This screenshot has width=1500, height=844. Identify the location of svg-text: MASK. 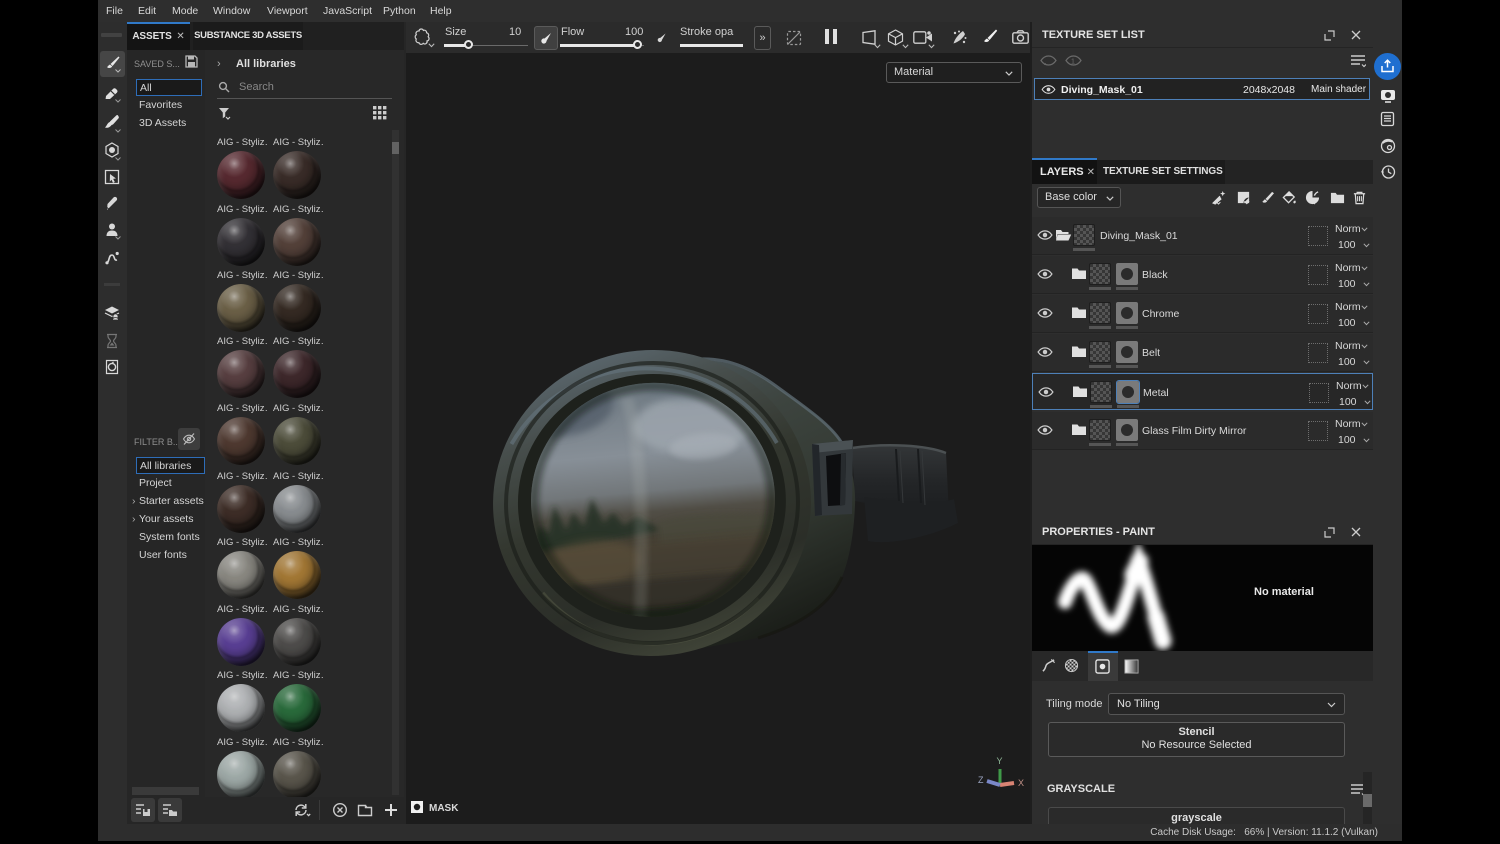
(444, 808).